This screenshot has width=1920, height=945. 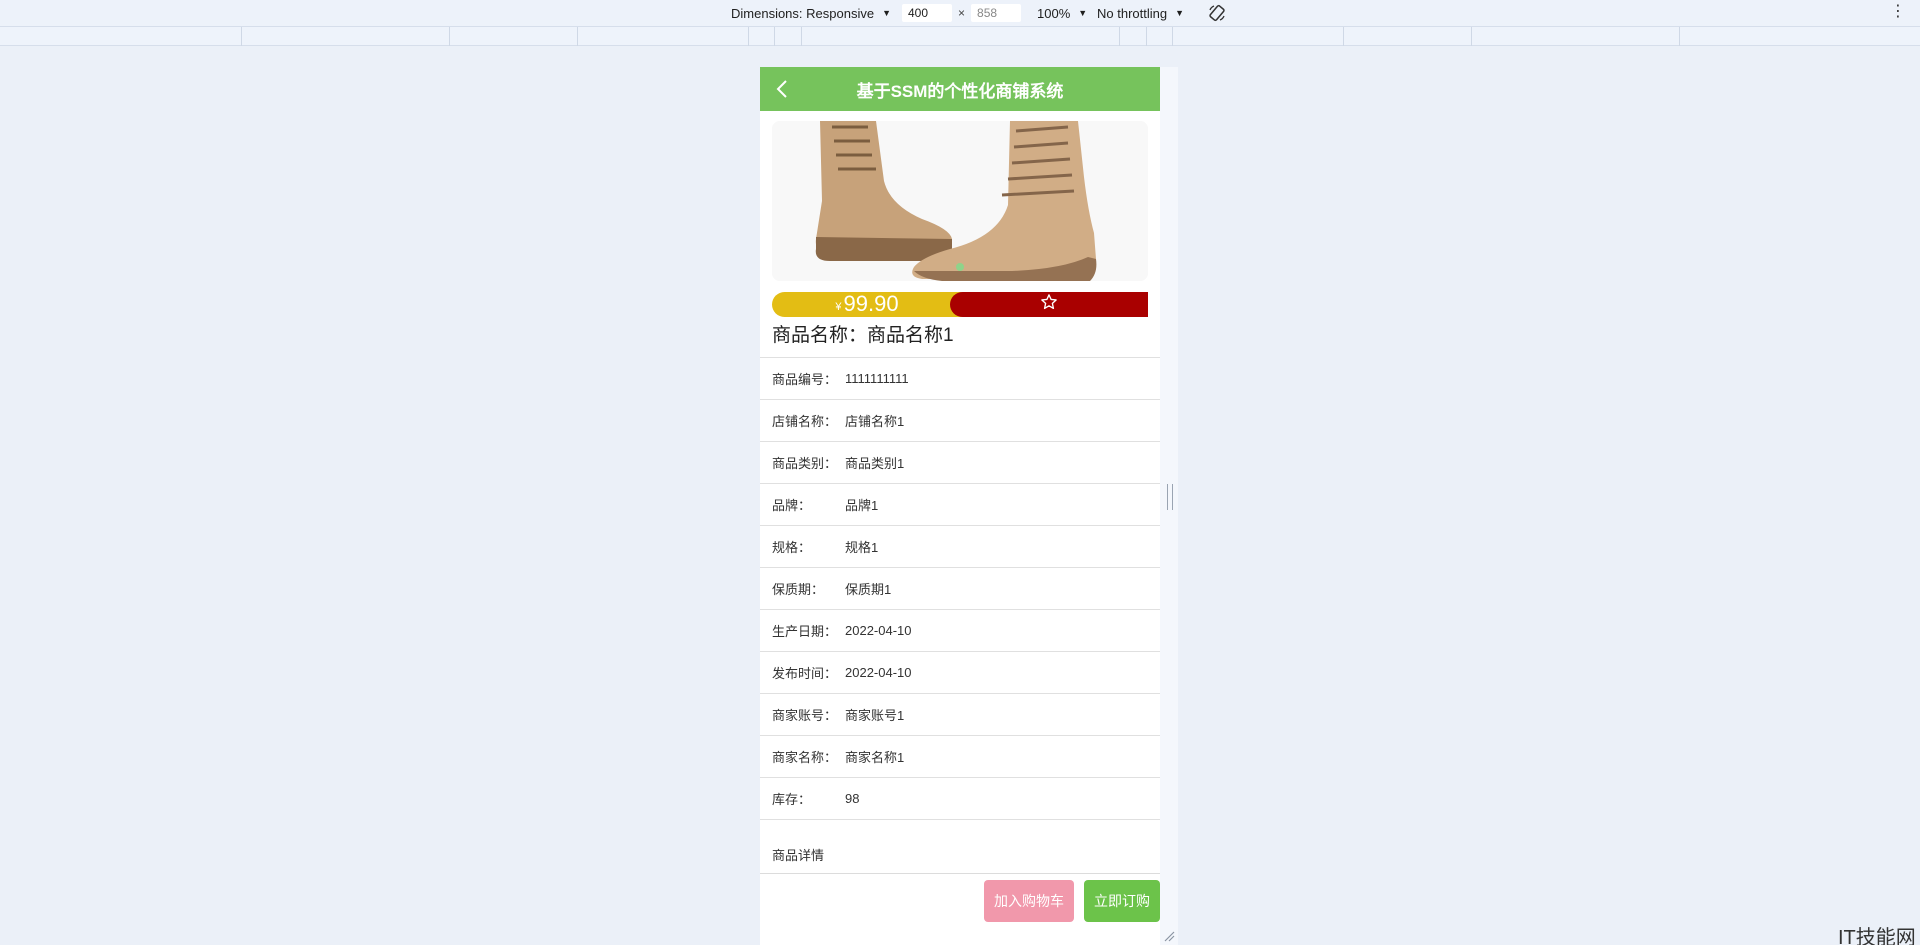 What do you see at coordinates (875, 463) in the screenshot?
I see `attribute-value: 商品类别1` at bounding box center [875, 463].